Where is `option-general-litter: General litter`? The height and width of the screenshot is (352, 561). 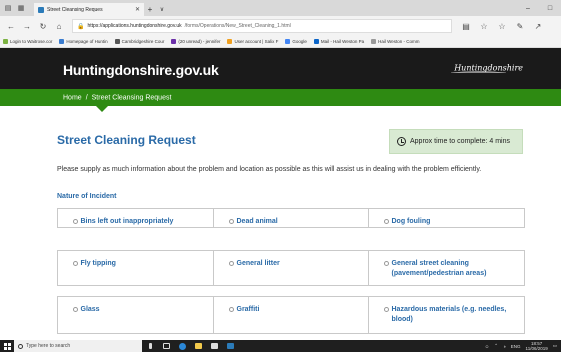 option-general-litter: General litter is located at coordinates (290, 267).